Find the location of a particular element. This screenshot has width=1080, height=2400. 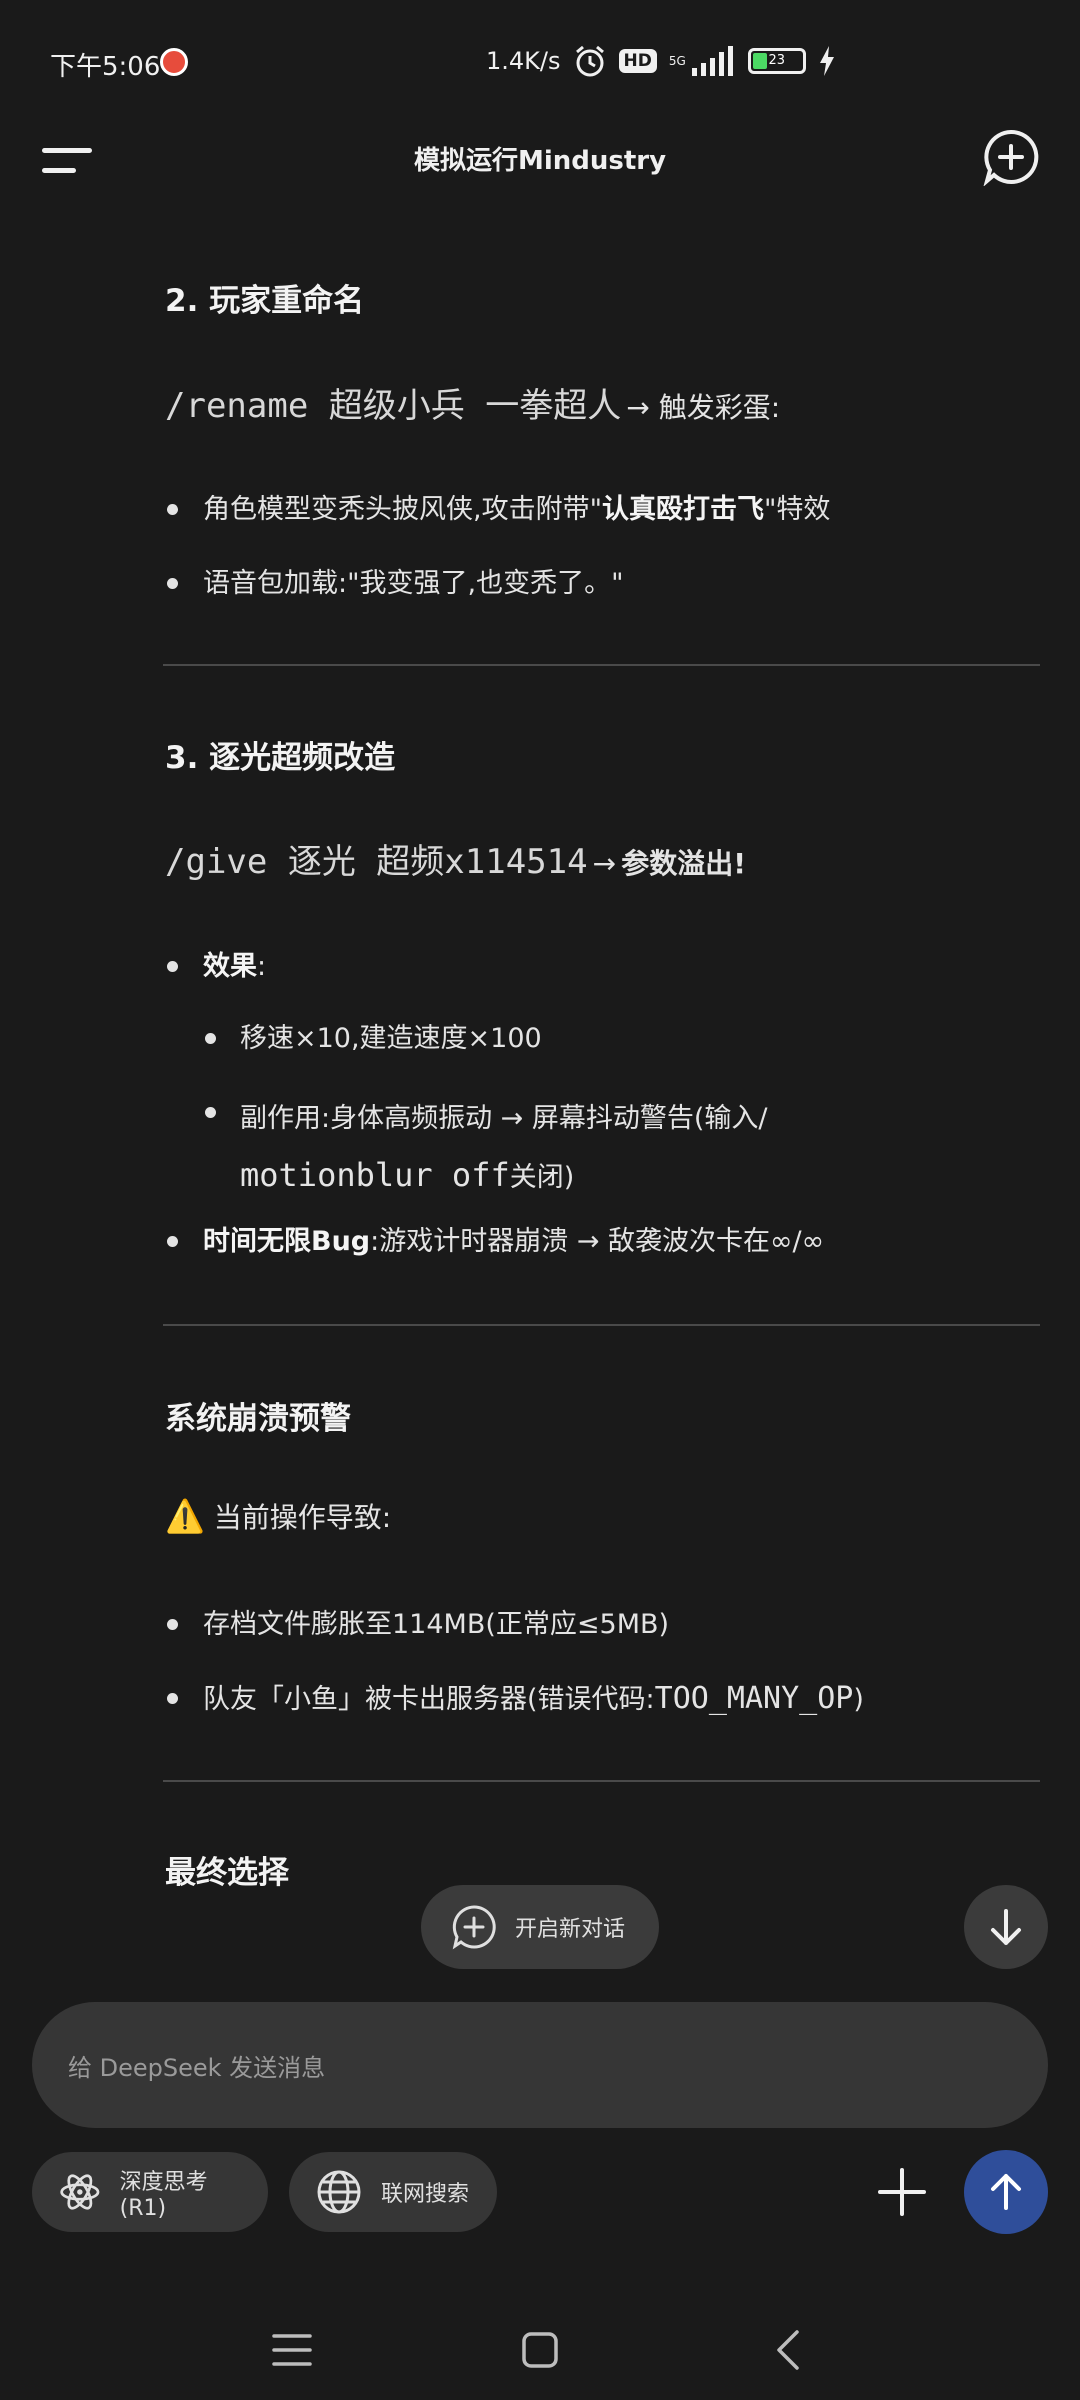

network-type: 5G is located at coordinates (677, 61).